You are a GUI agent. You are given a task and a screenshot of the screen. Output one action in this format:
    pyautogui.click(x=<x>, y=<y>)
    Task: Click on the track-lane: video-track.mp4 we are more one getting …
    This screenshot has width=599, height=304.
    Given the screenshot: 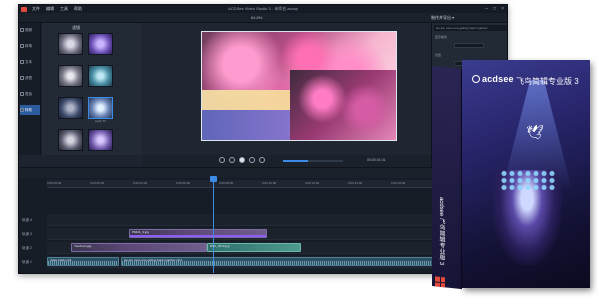 What is the action you would take?
    pyautogui.click(x=262, y=262)
    